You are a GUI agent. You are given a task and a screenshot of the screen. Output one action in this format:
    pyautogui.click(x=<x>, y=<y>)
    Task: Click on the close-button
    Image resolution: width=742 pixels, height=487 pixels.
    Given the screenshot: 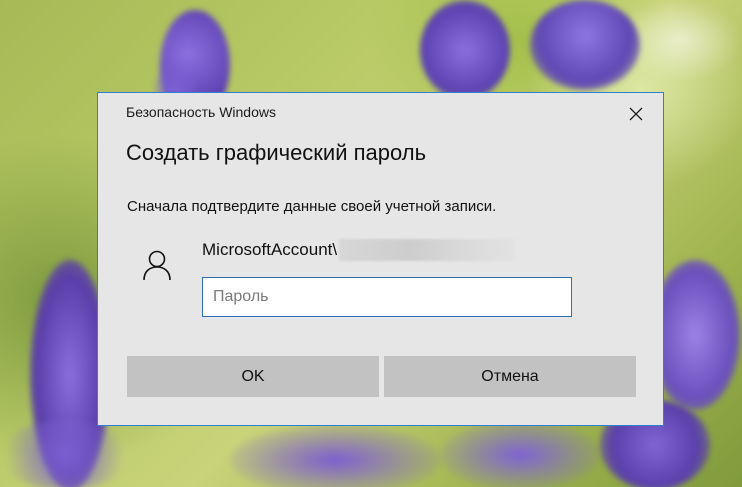 What is the action you would take?
    pyautogui.click(x=636, y=114)
    